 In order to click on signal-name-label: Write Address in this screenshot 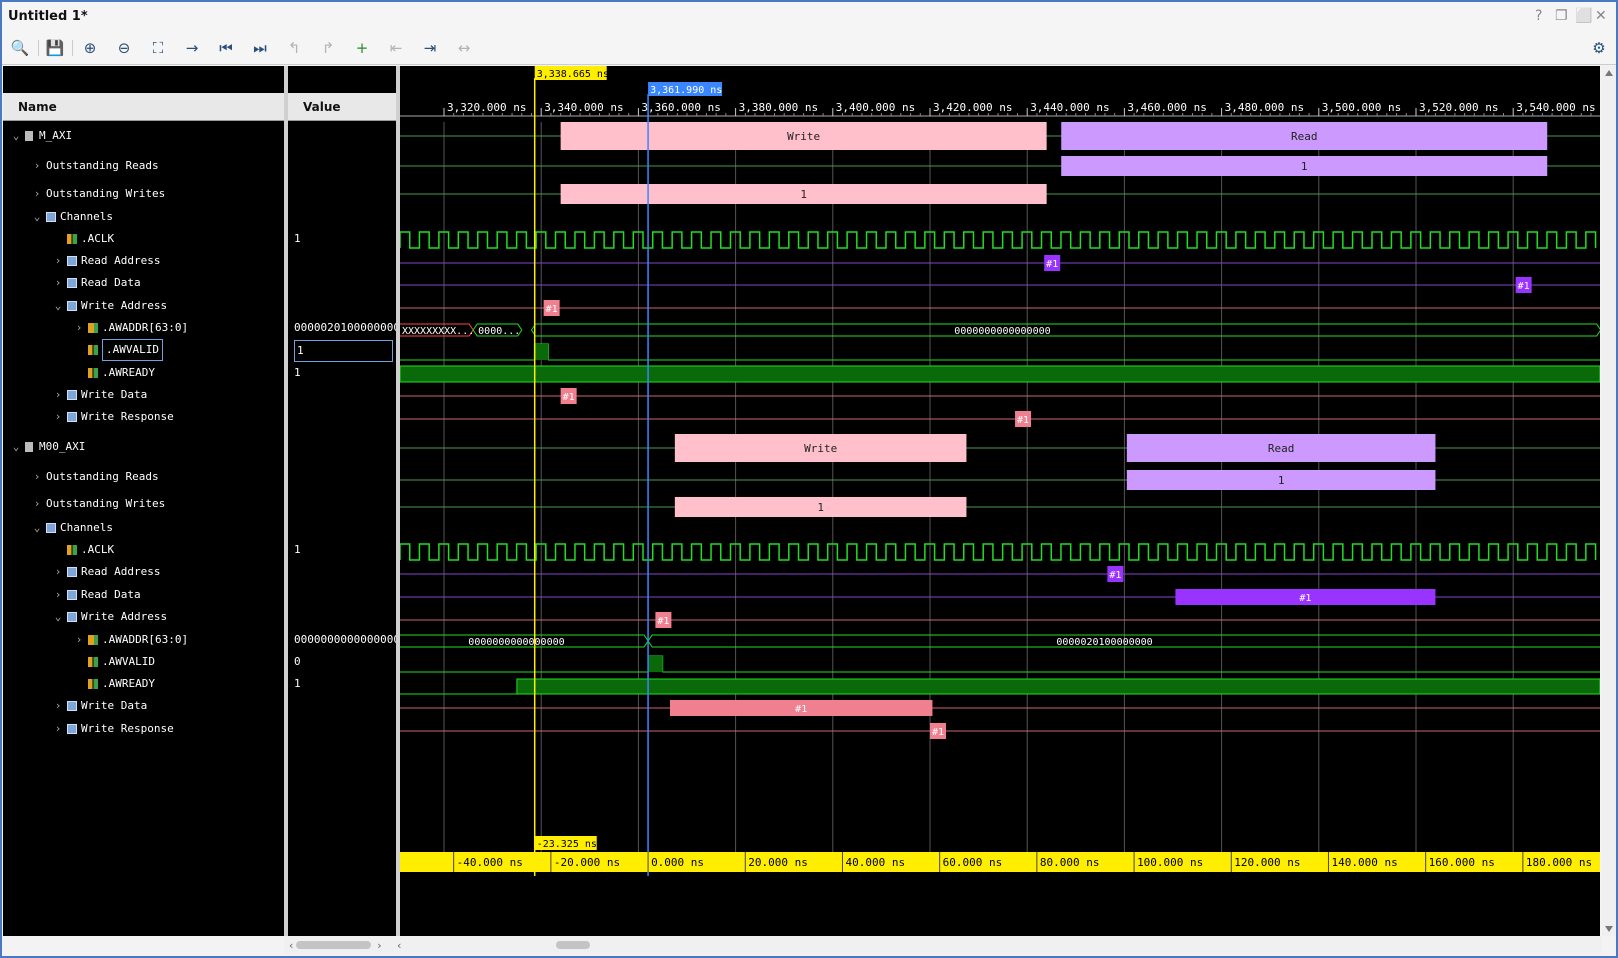, I will do `click(124, 305)`.